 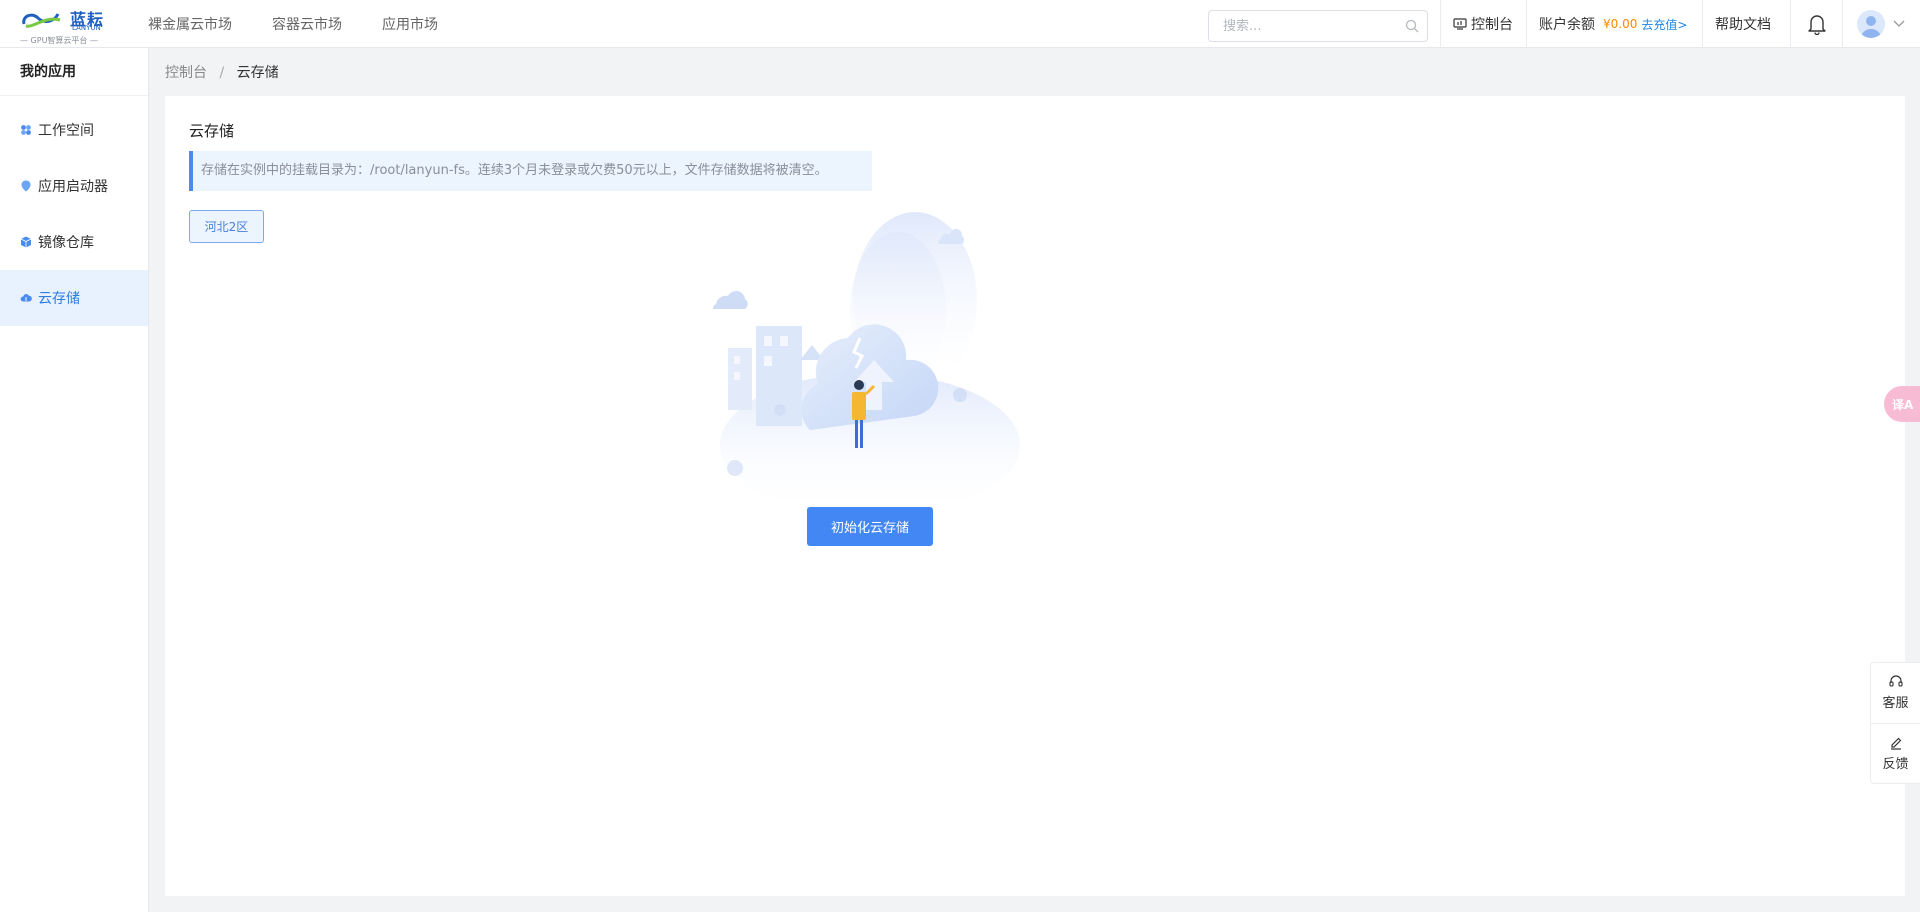 What do you see at coordinates (59, 40) in the screenshot?
I see `logo-slogan: — GPU智算云平台 —` at bounding box center [59, 40].